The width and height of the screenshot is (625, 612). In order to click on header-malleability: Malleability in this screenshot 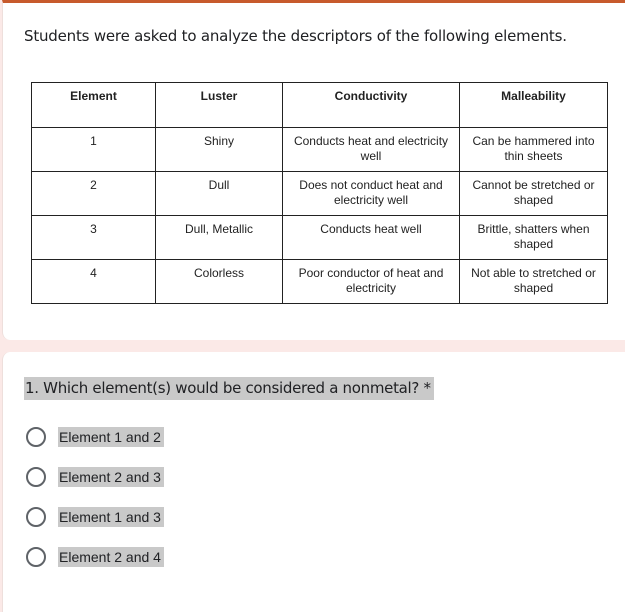, I will do `click(533, 105)`.